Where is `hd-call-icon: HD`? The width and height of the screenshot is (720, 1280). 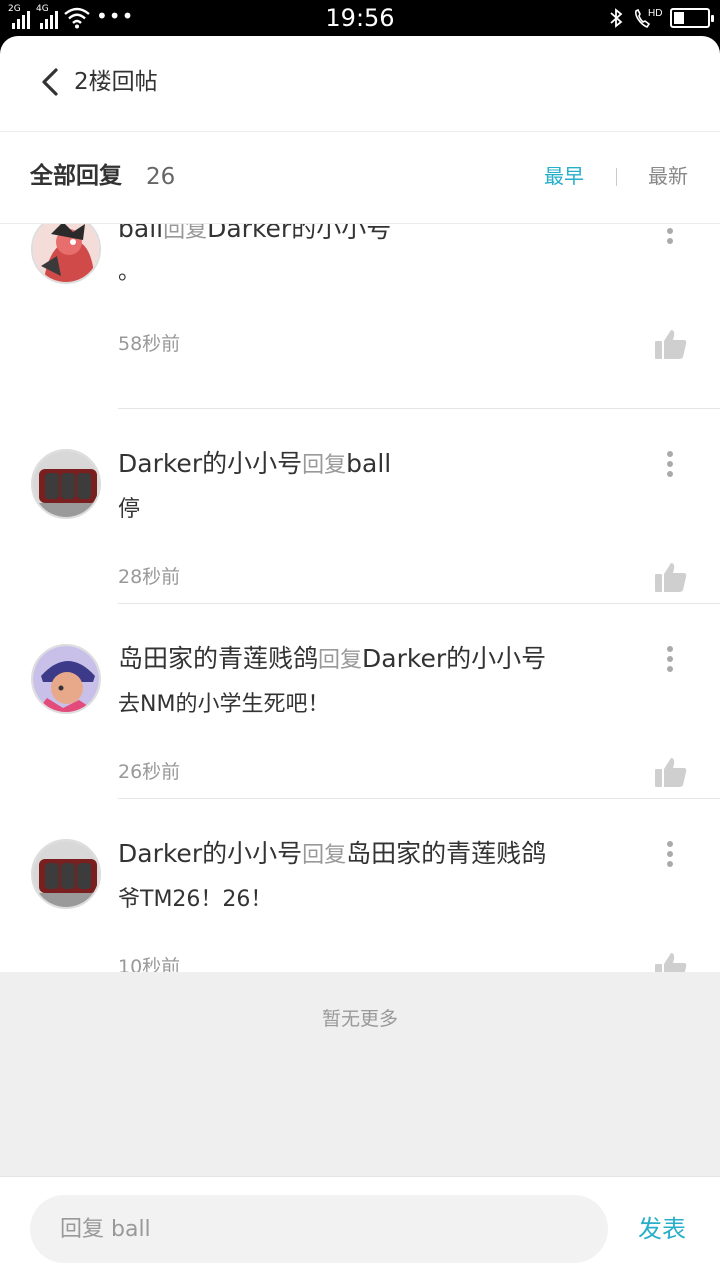 hd-call-icon: HD is located at coordinates (648, 18).